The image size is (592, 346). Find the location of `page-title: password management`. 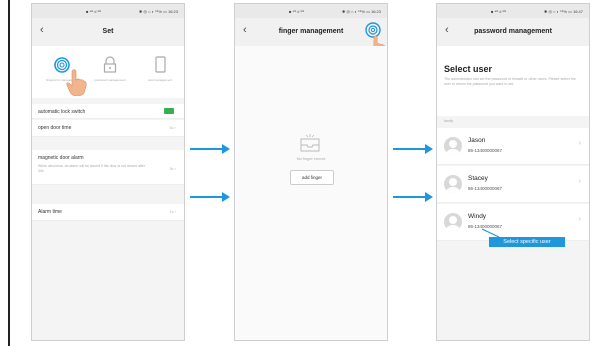

page-title: password management is located at coordinates (513, 31).